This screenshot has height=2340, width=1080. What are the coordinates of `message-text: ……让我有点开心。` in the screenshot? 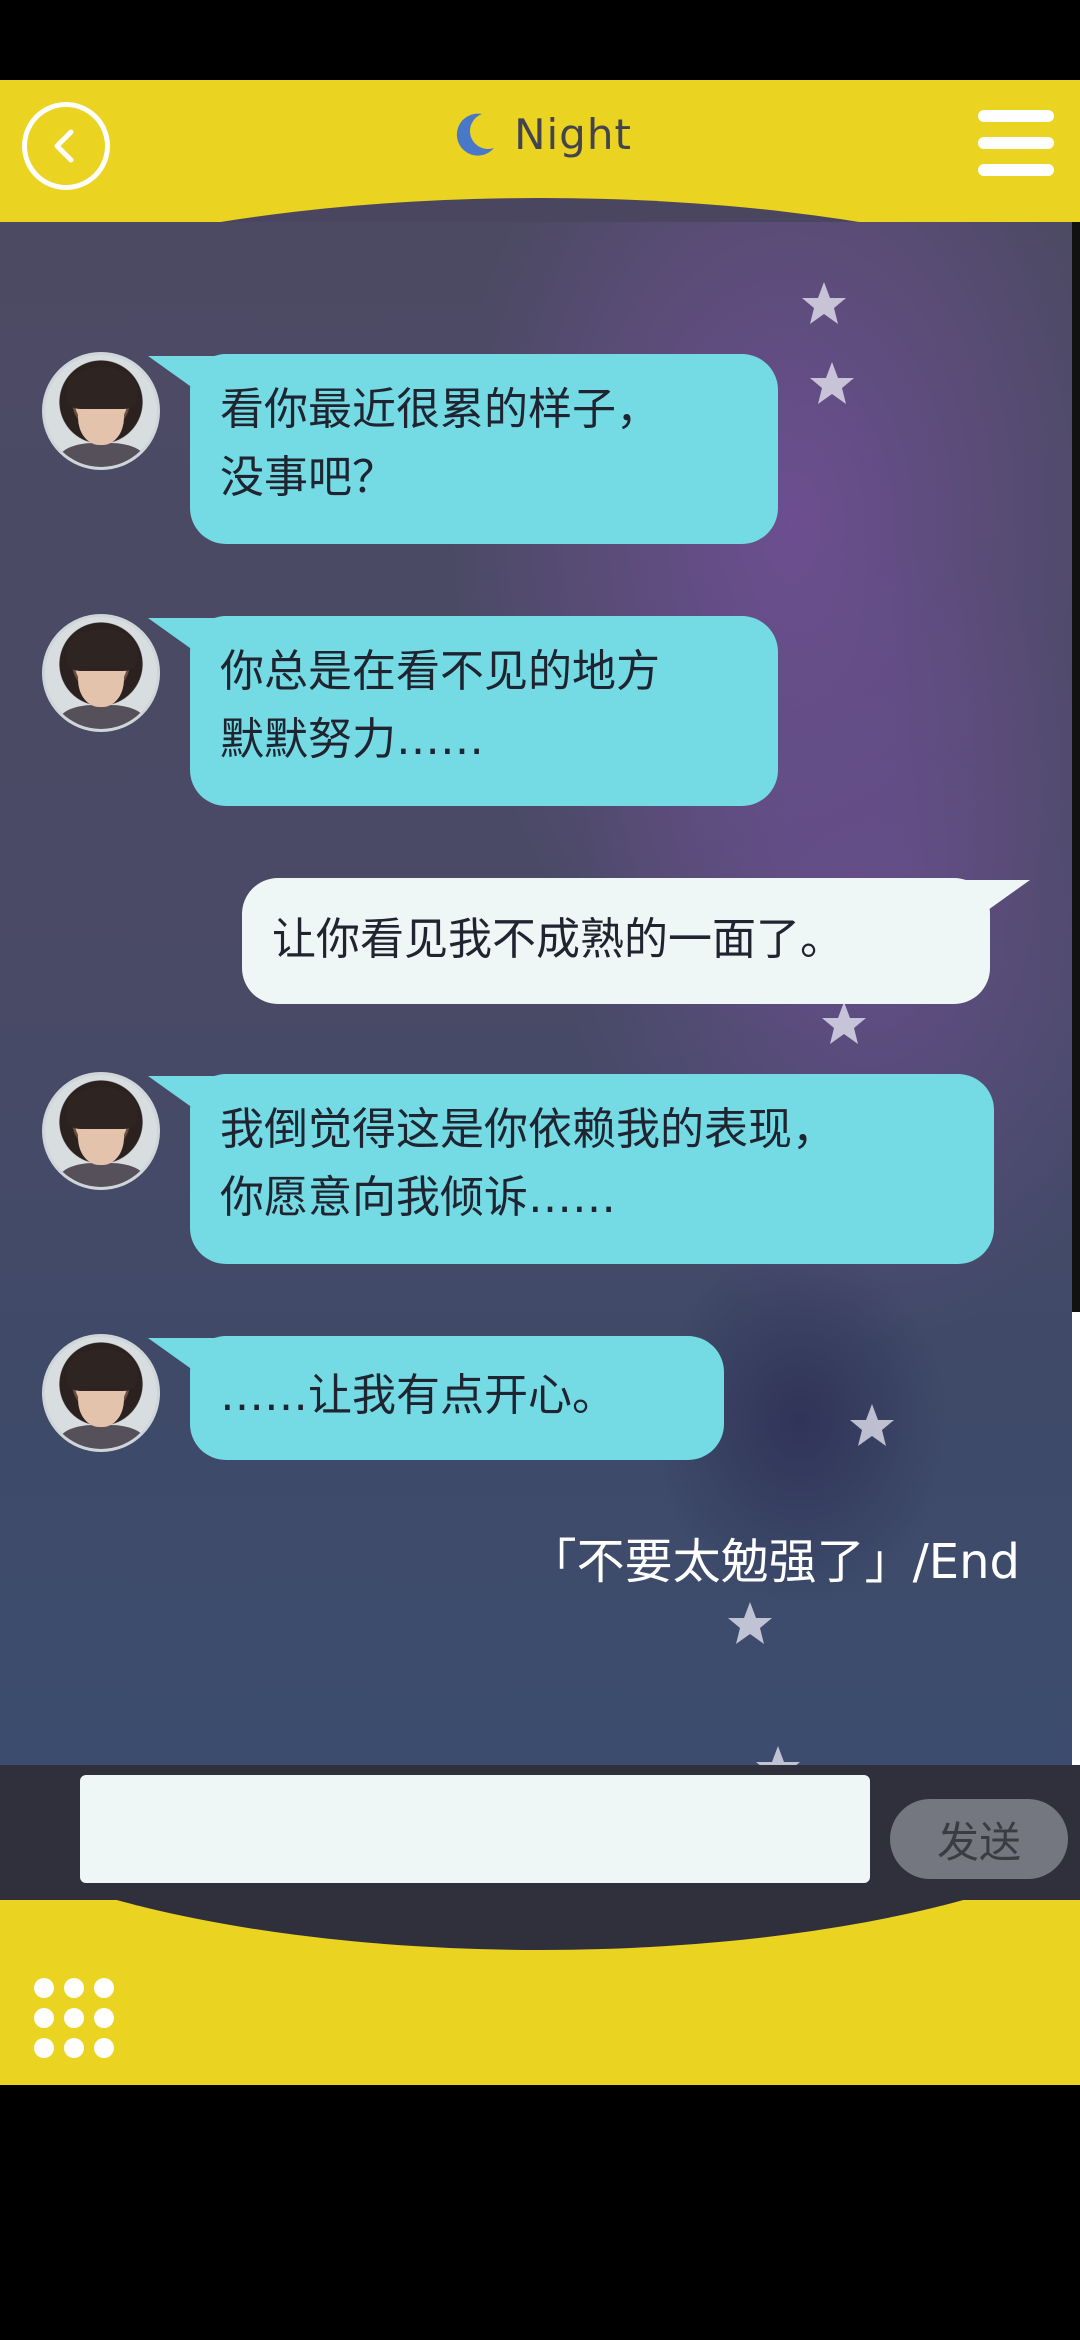 It's located at (418, 1395).